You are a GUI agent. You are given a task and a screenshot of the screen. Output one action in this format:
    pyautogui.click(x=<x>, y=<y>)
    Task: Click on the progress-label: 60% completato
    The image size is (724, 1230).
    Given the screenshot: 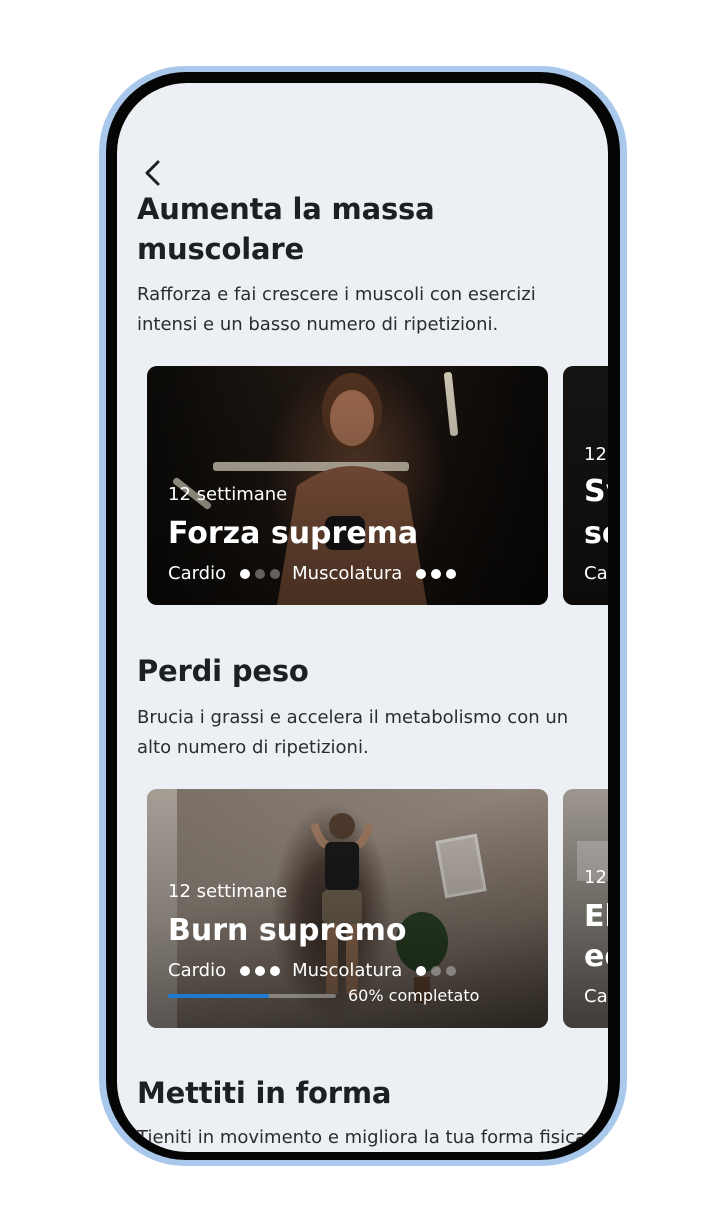 What is the action you would take?
    pyautogui.click(x=414, y=995)
    